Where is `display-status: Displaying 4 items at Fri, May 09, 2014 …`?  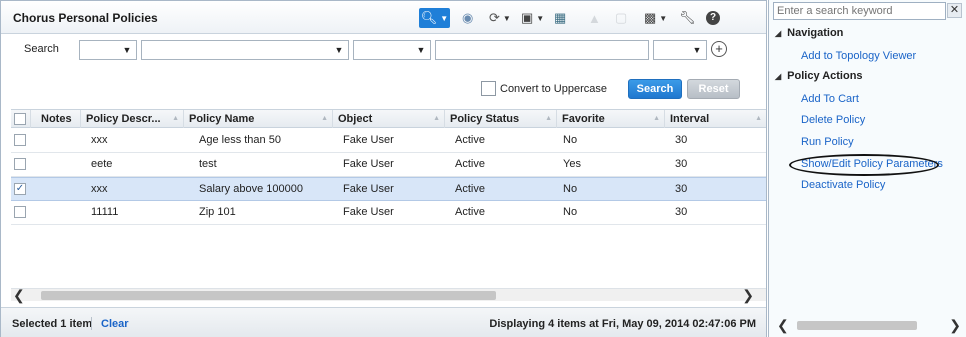 display-status: Displaying 4 items at Fri, May 09, 2014 … is located at coordinates (622, 324).